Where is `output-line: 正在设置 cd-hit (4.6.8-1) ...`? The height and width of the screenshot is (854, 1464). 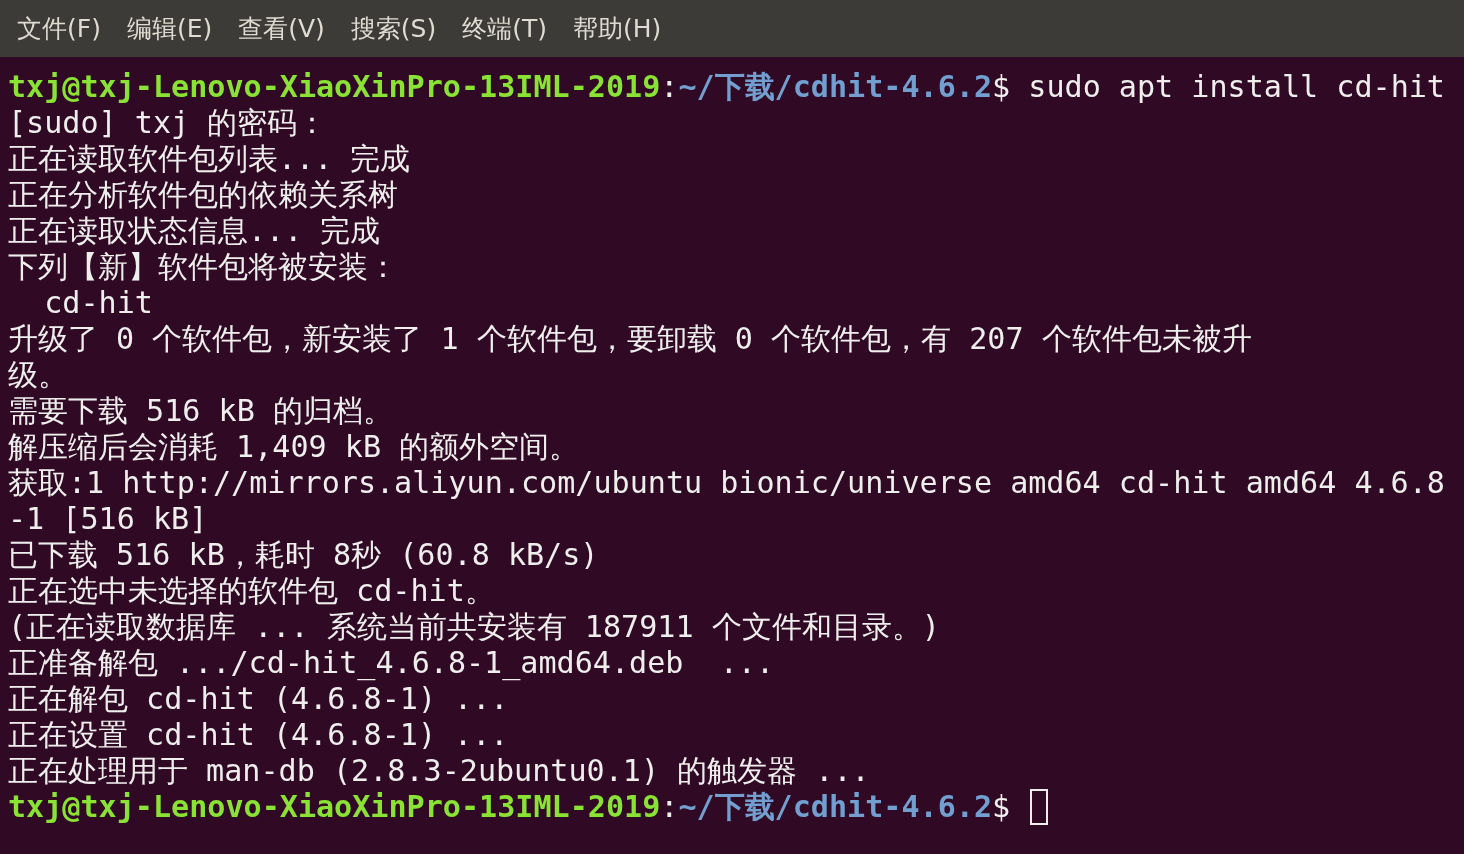
output-line: 正在设置 cd-hit (4.6.8-1) ... is located at coordinates (258, 735).